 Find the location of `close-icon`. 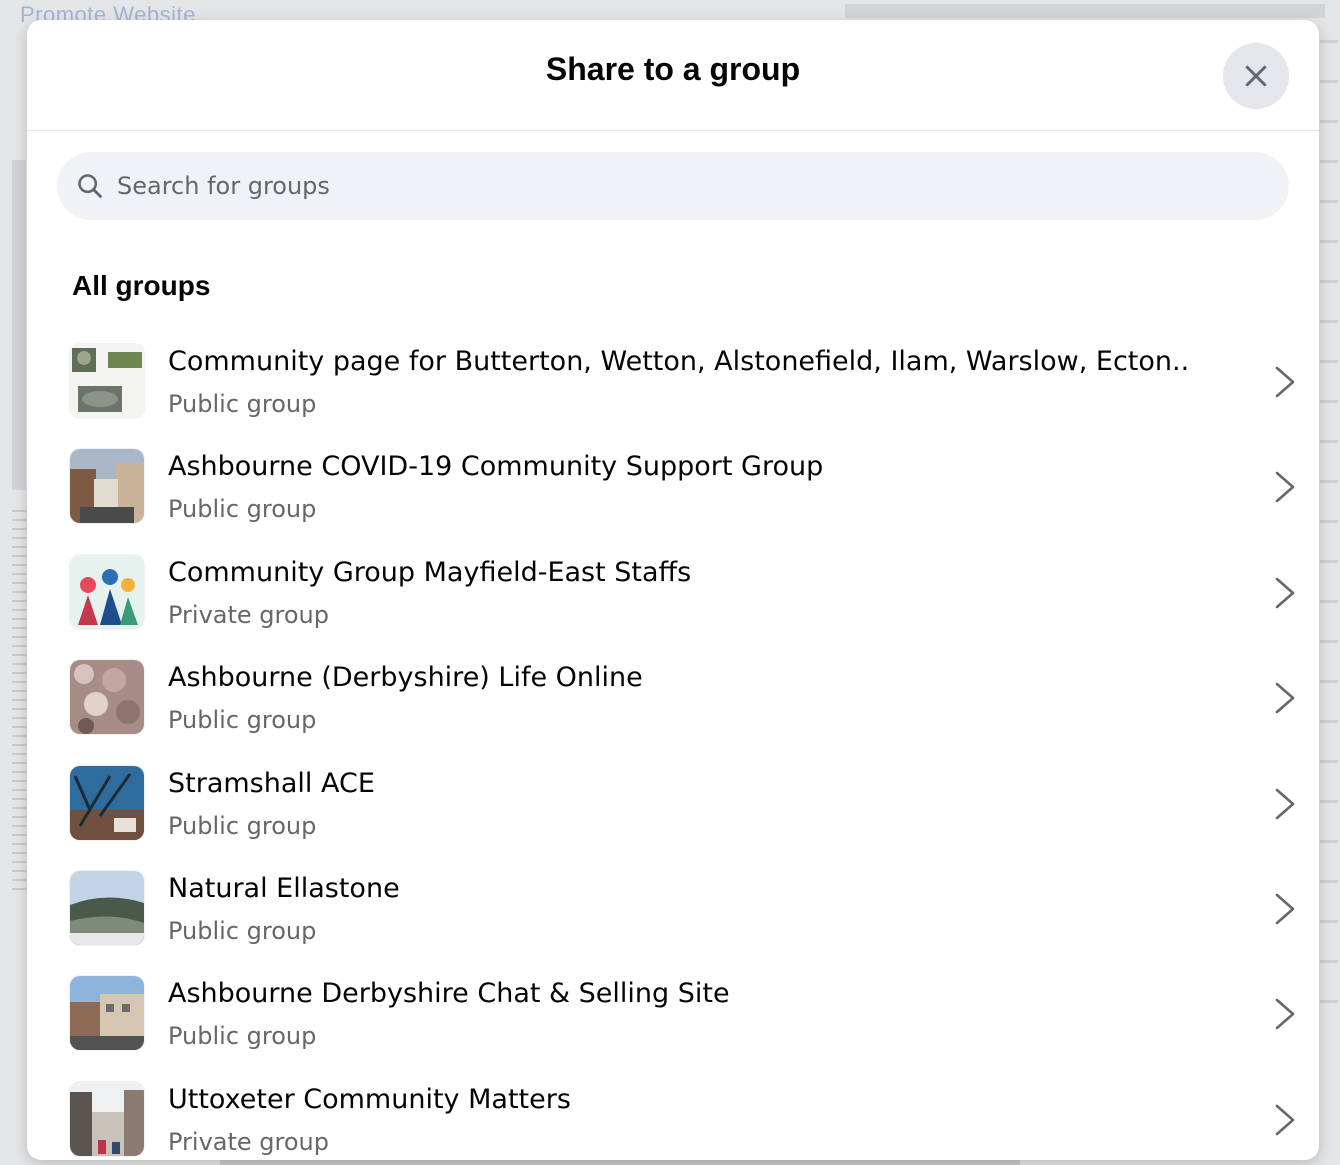

close-icon is located at coordinates (1256, 76).